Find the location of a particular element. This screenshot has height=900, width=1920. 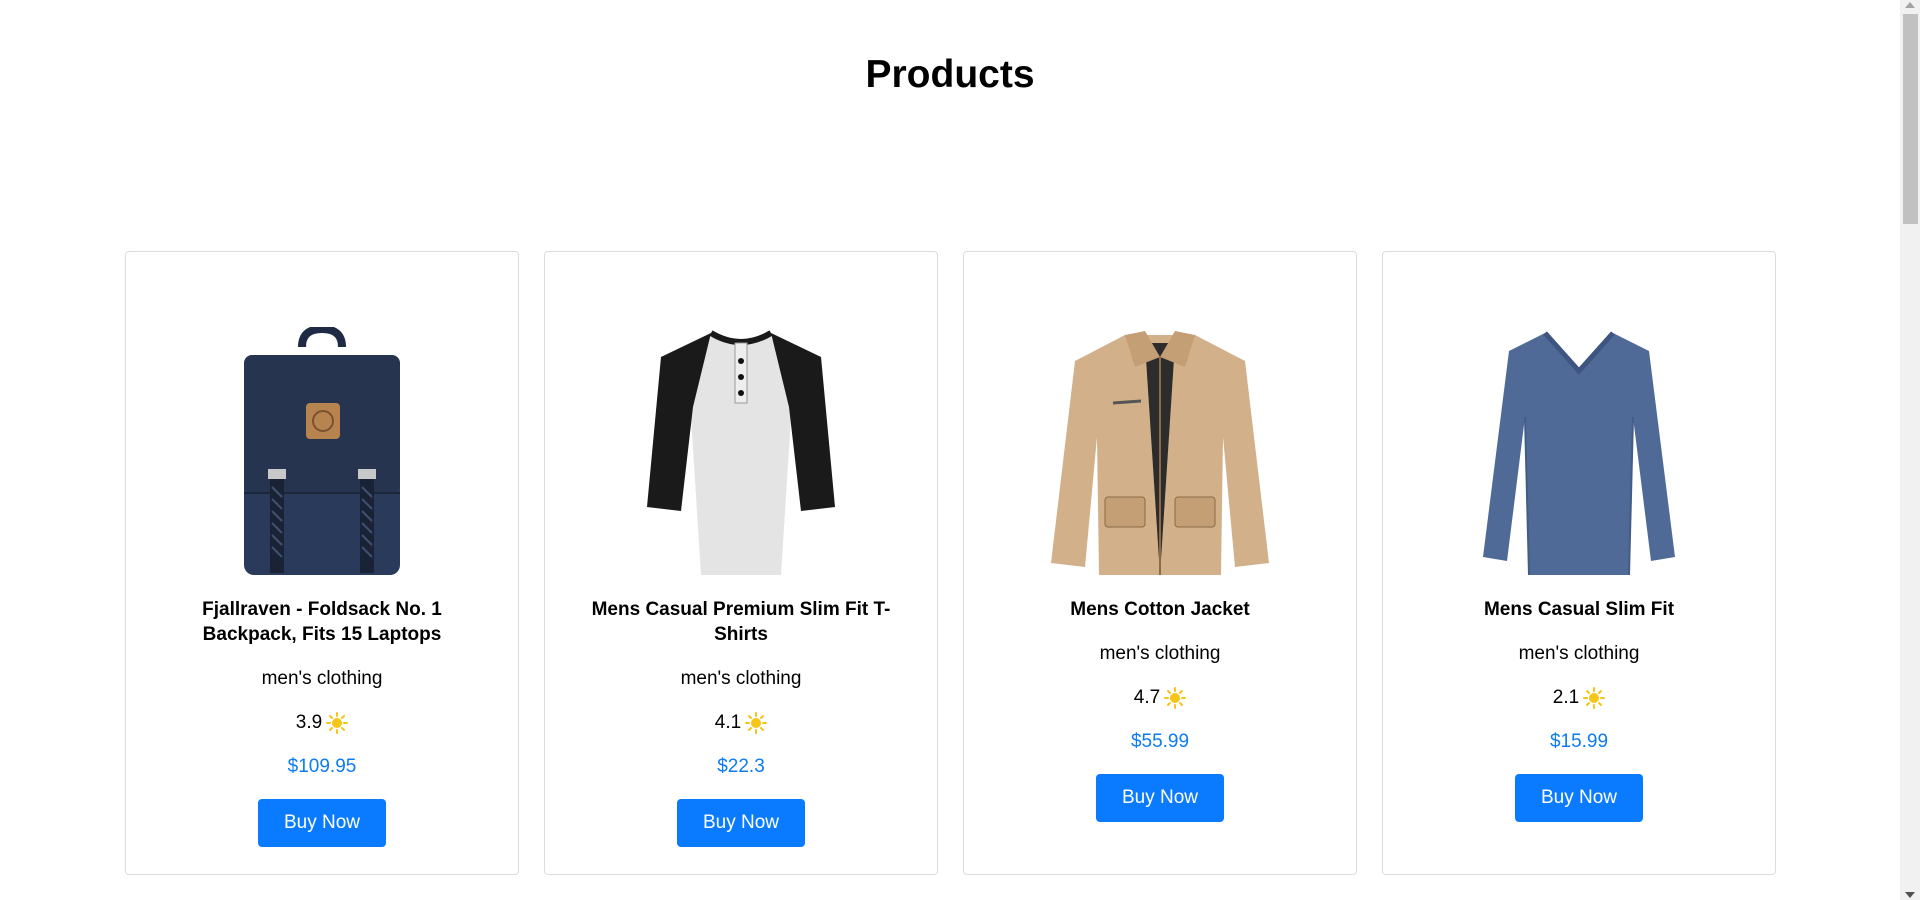

scroll-down-arrow-icon is located at coordinates (1910, 895).